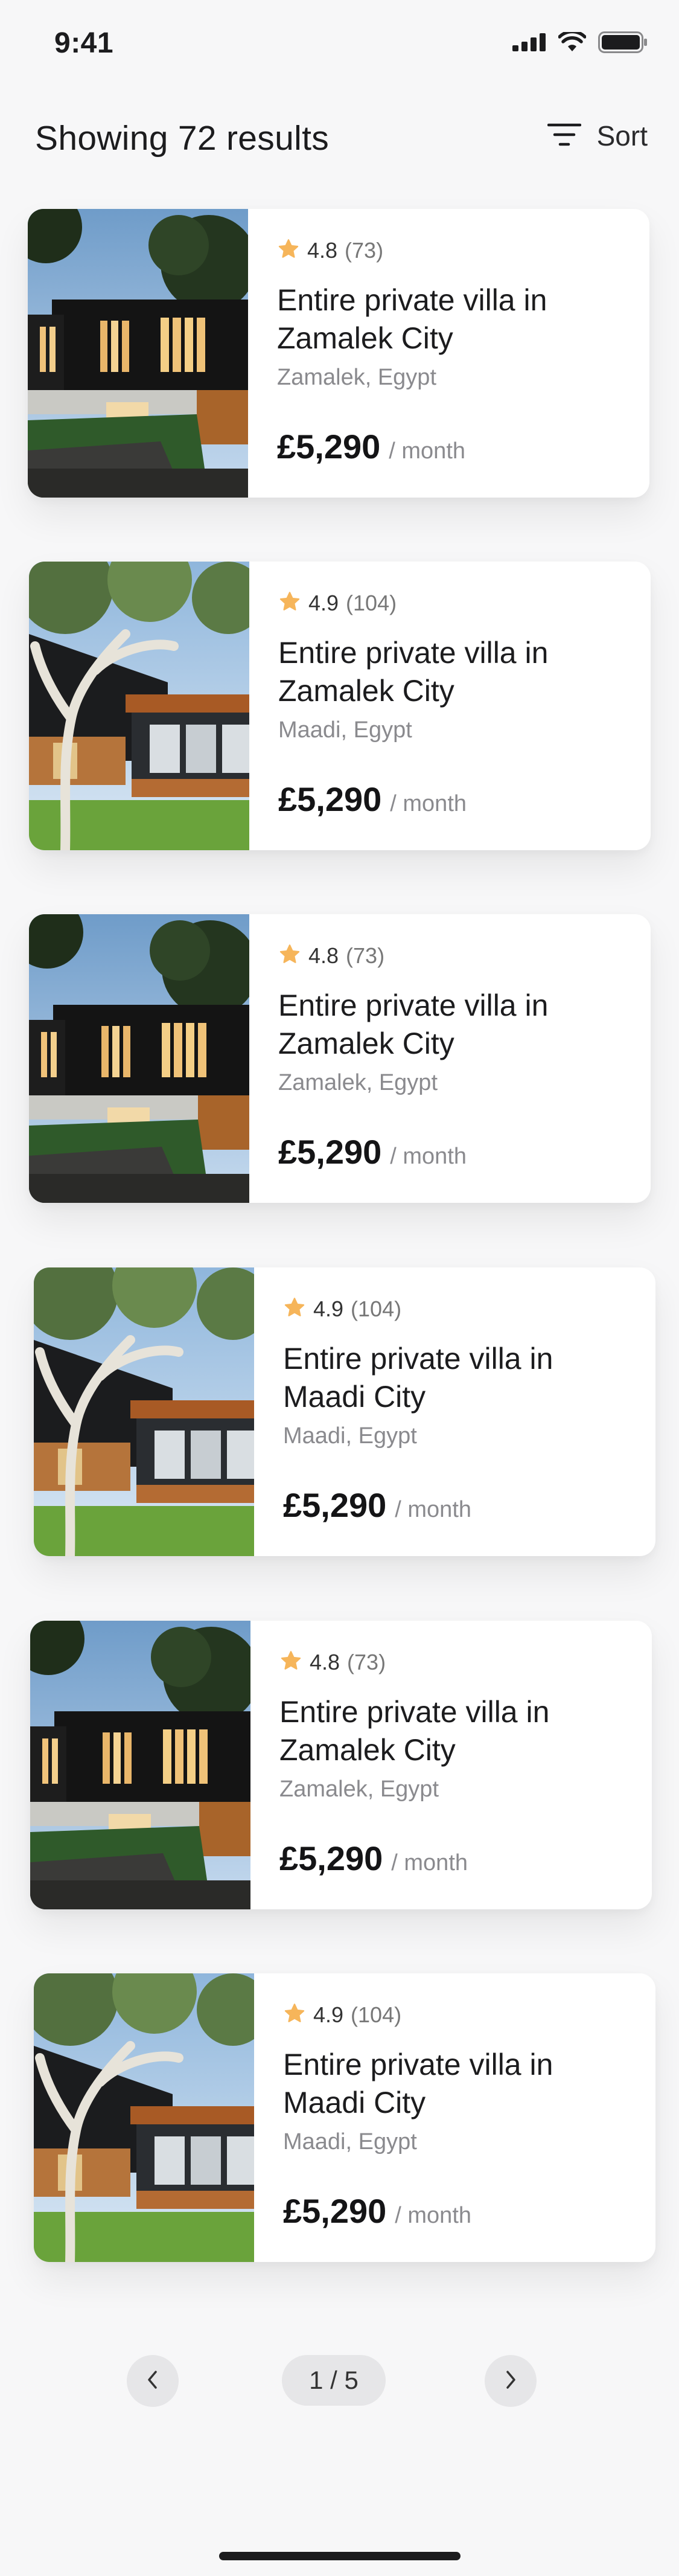 This screenshot has width=679, height=2576. What do you see at coordinates (183, 138) in the screenshot?
I see `results-count-title: Showing 72 results` at bounding box center [183, 138].